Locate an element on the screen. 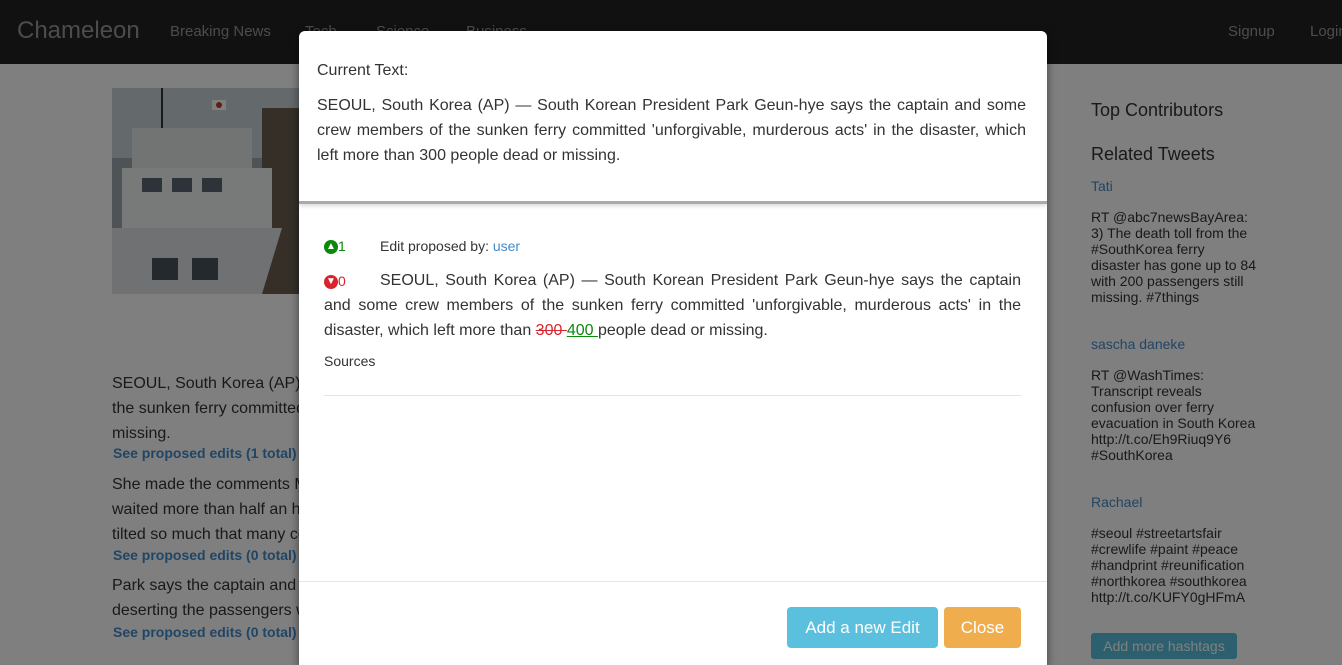 The height and width of the screenshot is (665, 1342). arrow-up-circle-icon: ▲ is located at coordinates (331, 247).